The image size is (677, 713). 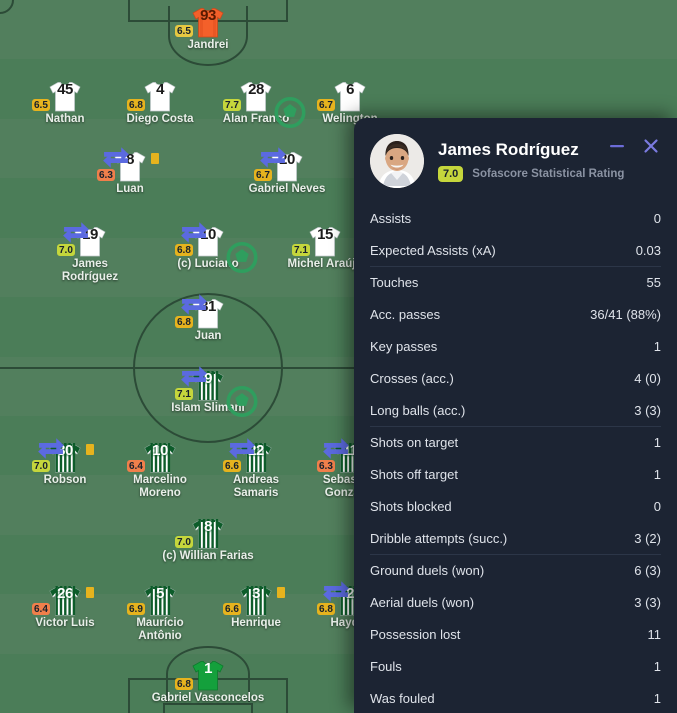 I want to click on stat-row: Shots blocked 0, so click(x=515, y=506).